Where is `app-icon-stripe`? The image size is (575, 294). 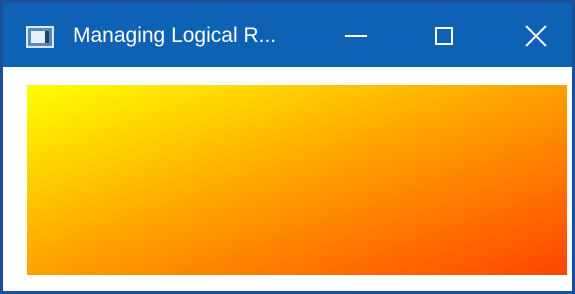
app-icon-stripe is located at coordinates (47, 37).